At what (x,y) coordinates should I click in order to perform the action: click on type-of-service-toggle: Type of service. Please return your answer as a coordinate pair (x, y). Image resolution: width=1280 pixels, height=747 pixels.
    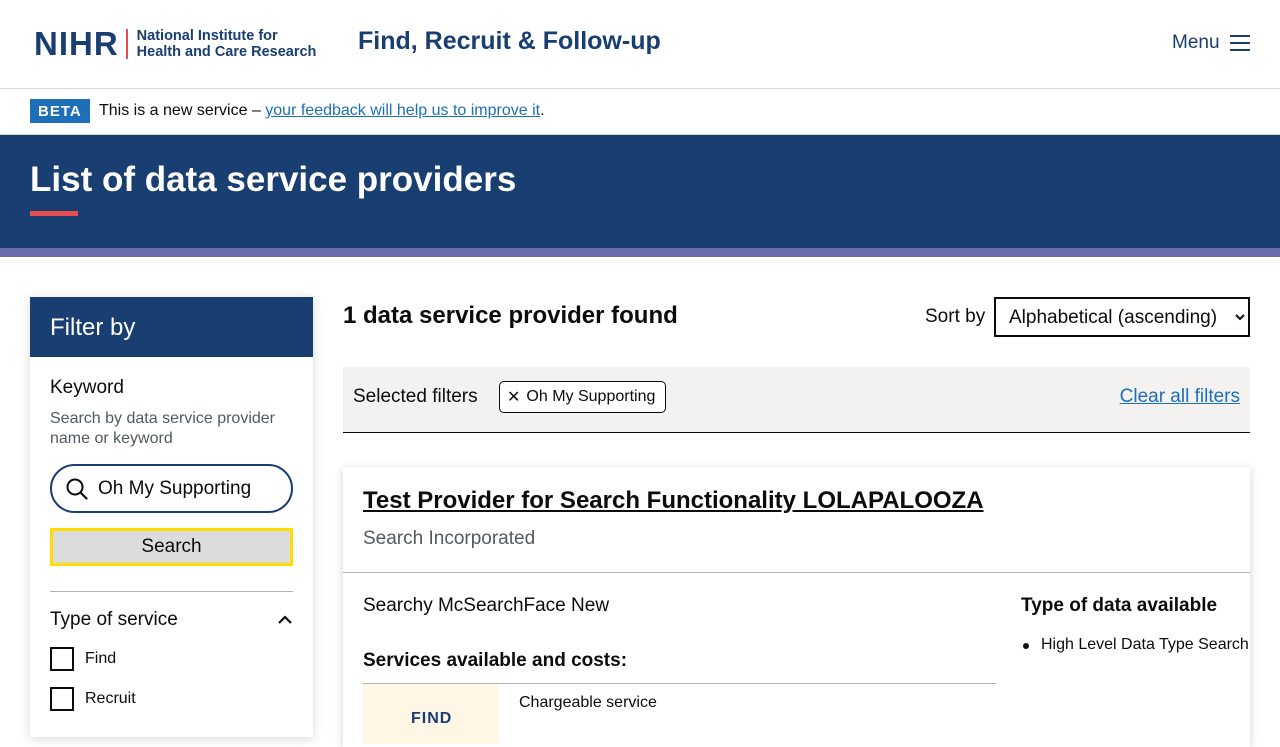
    Looking at the image, I should click on (171, 620).